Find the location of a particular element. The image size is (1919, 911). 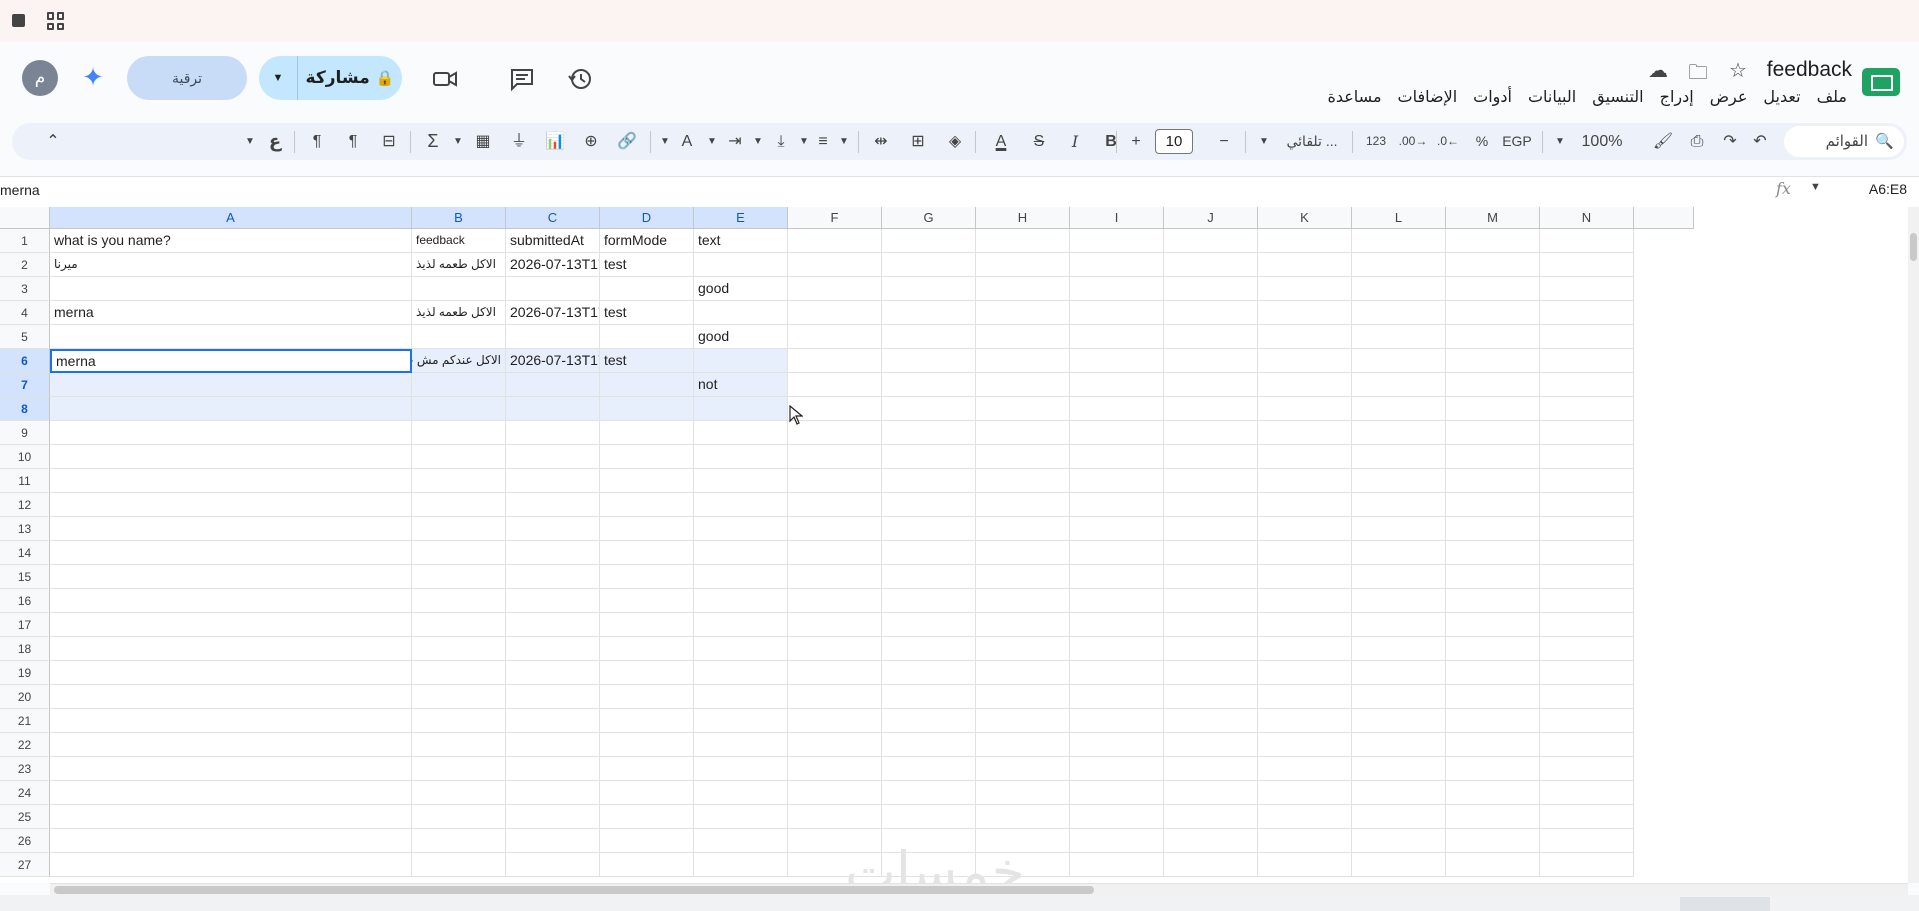

cell-M23 is located at coordinates (1493, 769).